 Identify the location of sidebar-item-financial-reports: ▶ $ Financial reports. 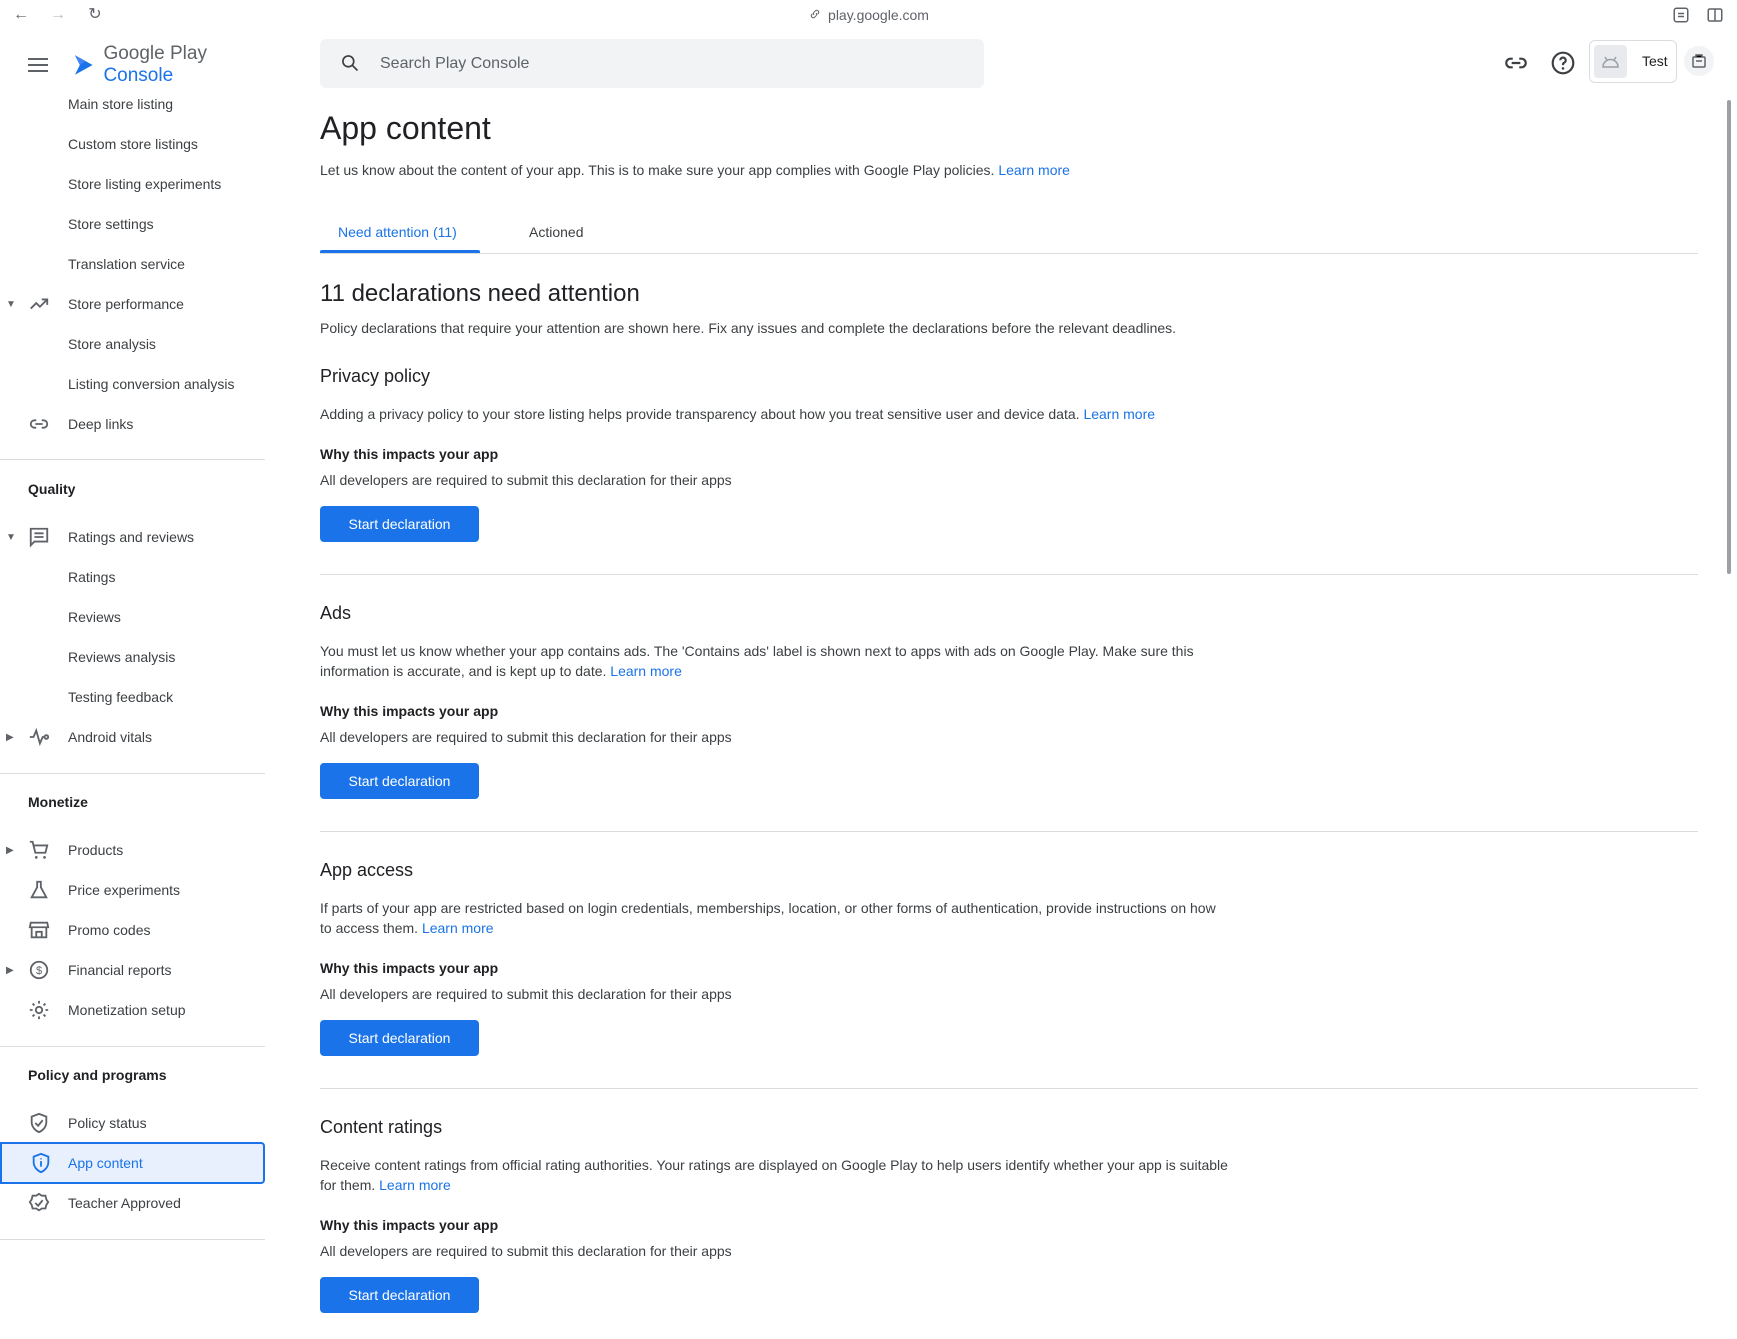
(132, 970).